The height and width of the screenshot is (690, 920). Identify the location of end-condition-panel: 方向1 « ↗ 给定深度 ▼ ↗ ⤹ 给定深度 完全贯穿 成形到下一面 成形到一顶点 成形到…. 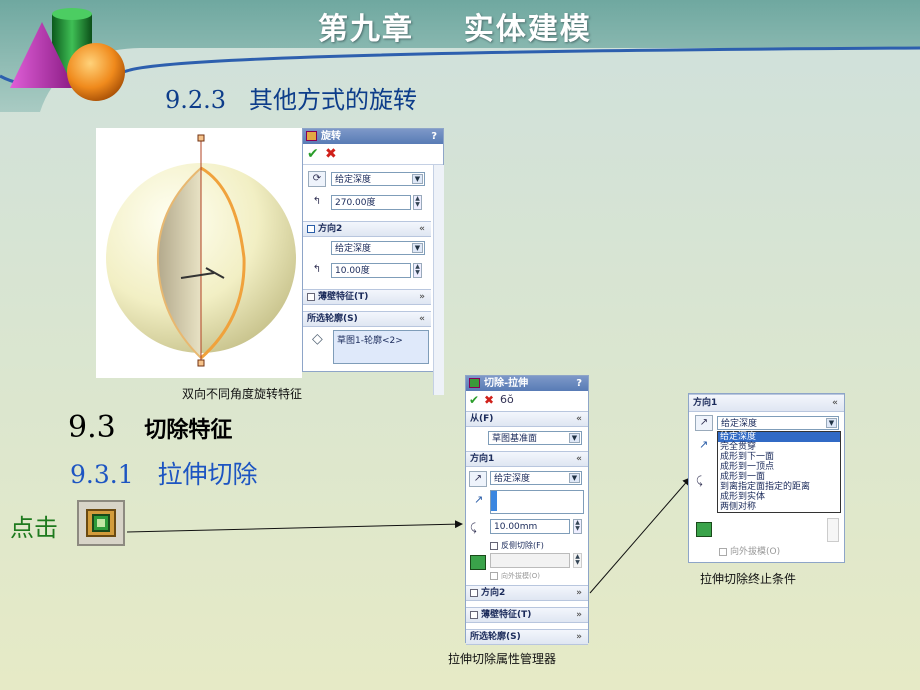
(766, 478).